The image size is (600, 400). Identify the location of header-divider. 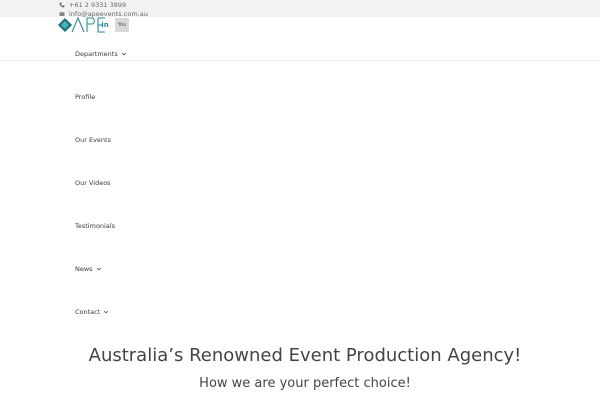
(300, 60).